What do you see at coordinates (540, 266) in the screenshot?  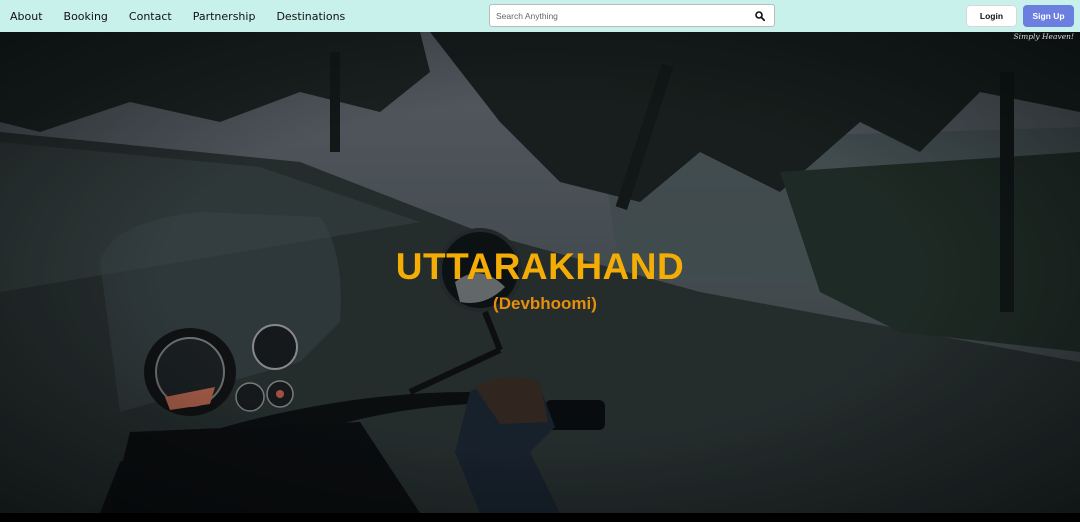 I see `hero-title: UTTARAKHAND` at bounding box center [540, 266].